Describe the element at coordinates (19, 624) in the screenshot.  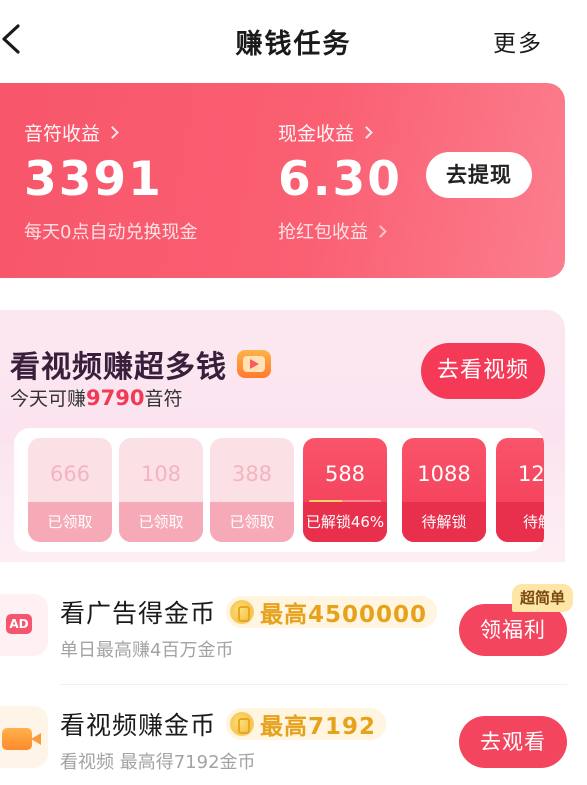
I see `ad-icon-text: AD` at that location.